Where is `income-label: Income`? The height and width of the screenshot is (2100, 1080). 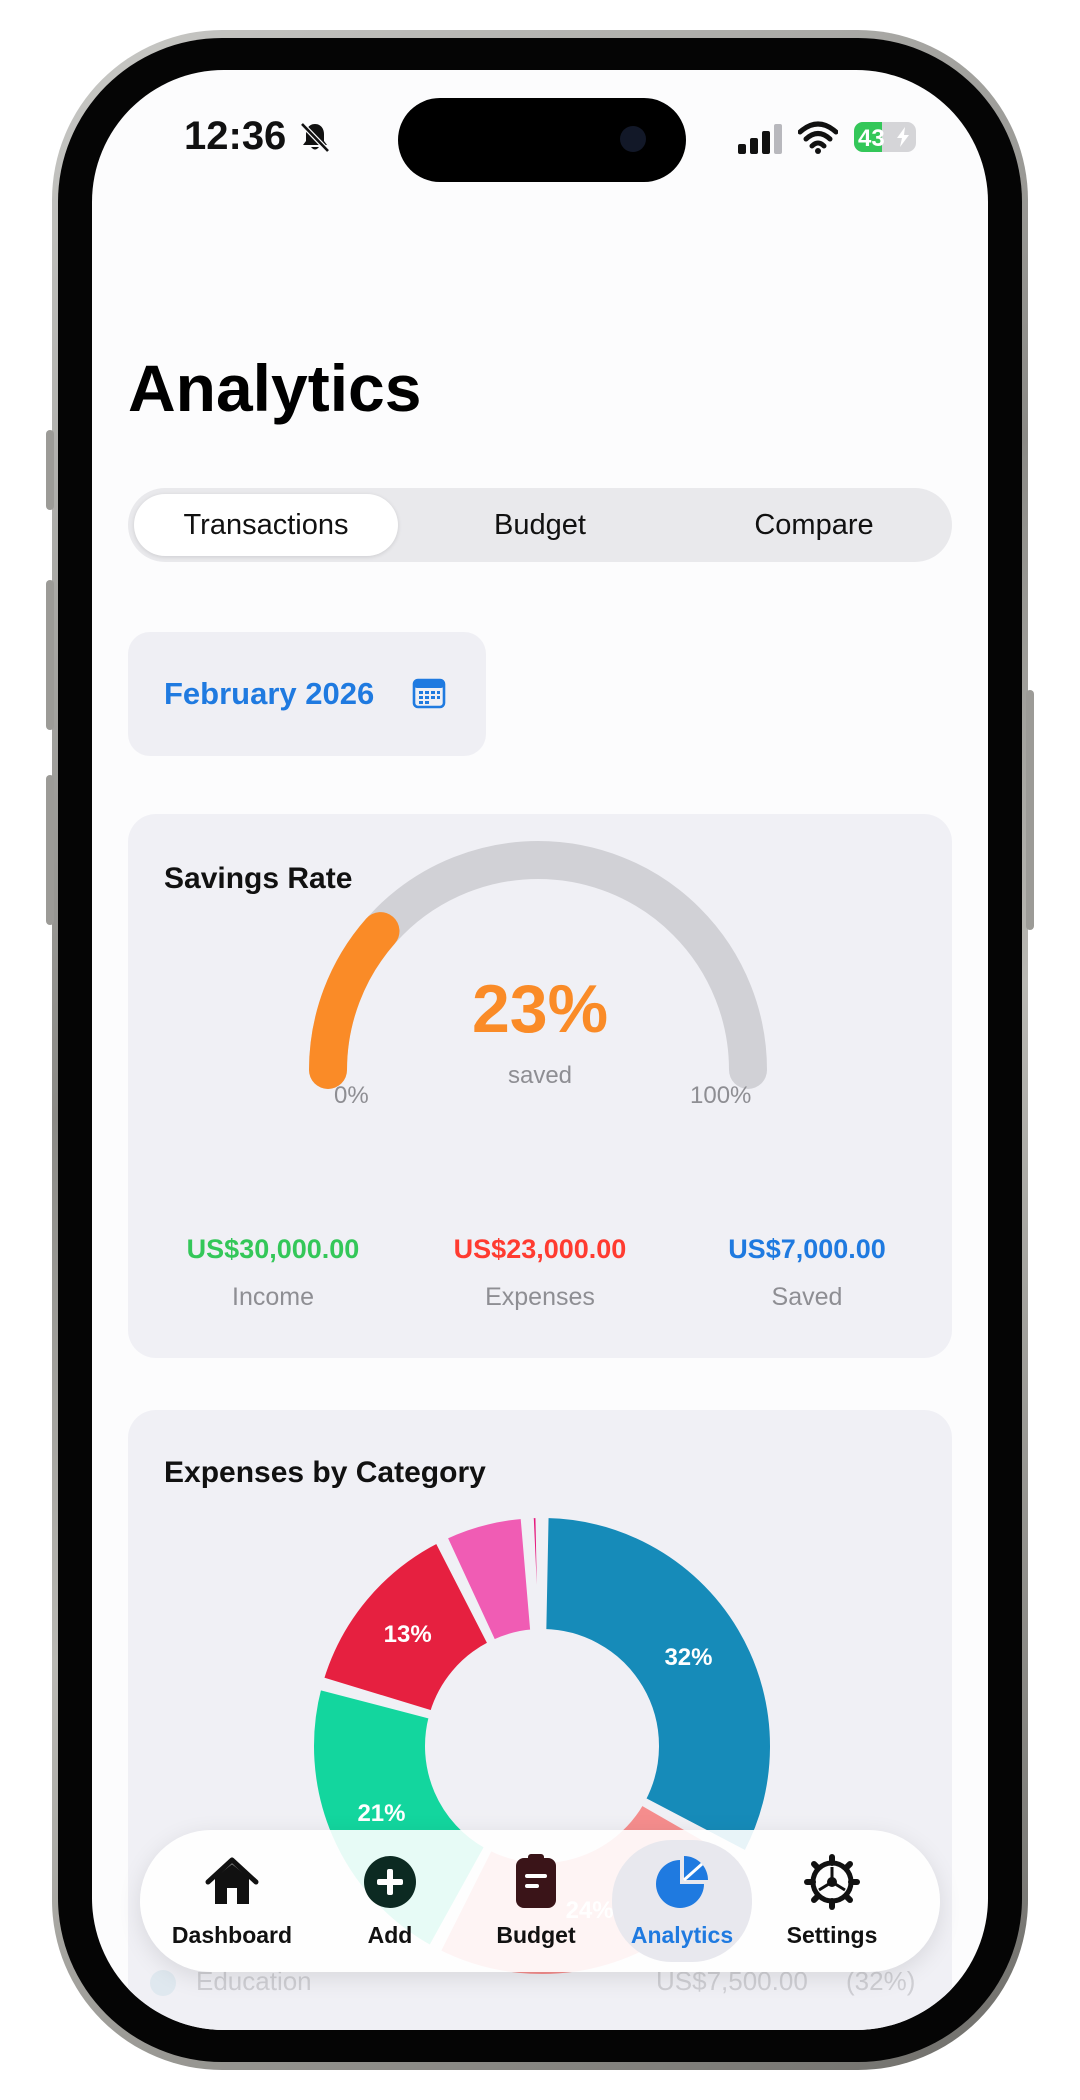
income-label: Income is located at coordinates (273, 1297).